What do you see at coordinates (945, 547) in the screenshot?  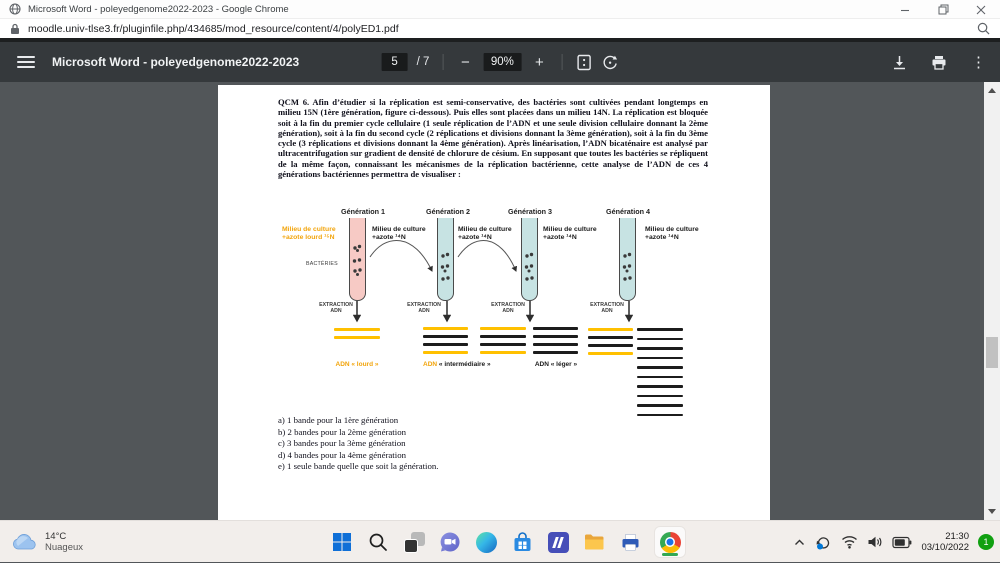 I see `tray-date: 03/10/2022` at bounding box center [945, 547].